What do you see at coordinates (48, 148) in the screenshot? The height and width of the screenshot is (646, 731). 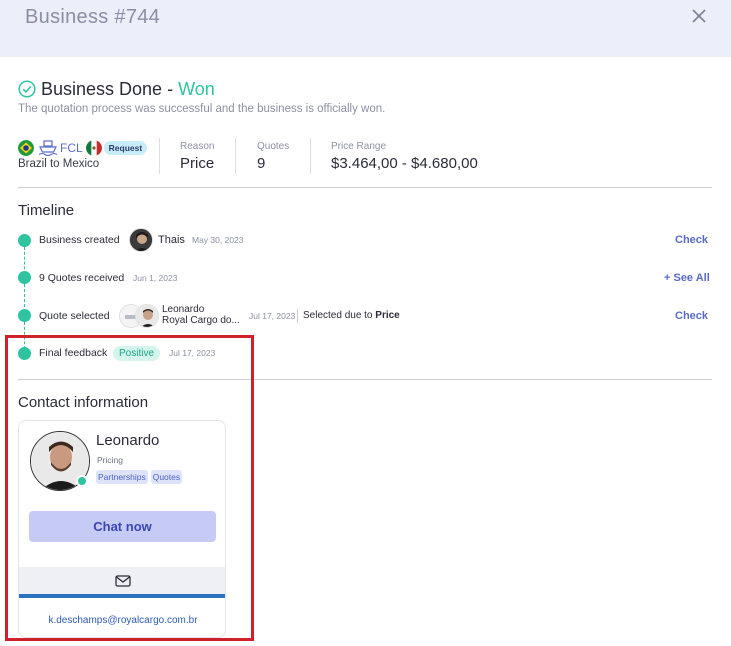 I see `ship-icon` at bounding box center [48, 148].